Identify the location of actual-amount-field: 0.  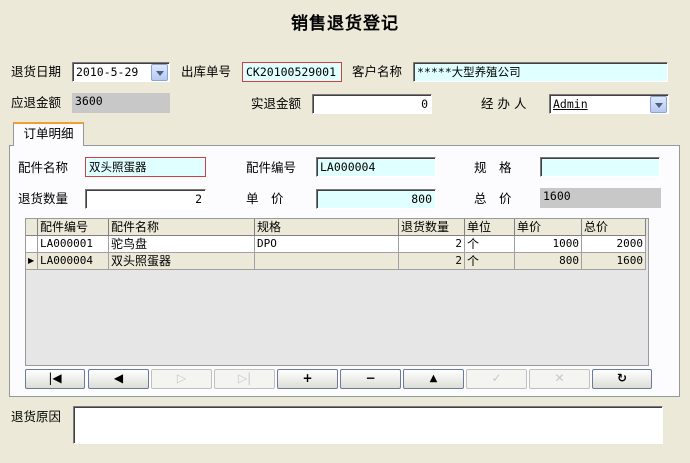
(372, 104).